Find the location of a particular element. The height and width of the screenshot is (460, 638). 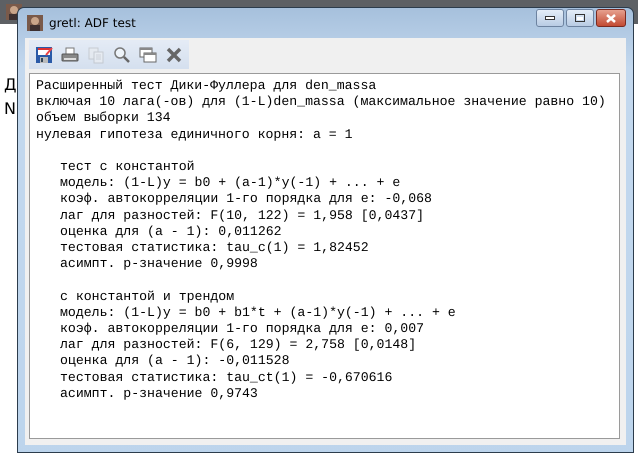

section-title: тест с константой is located at coordinates (127, 167).